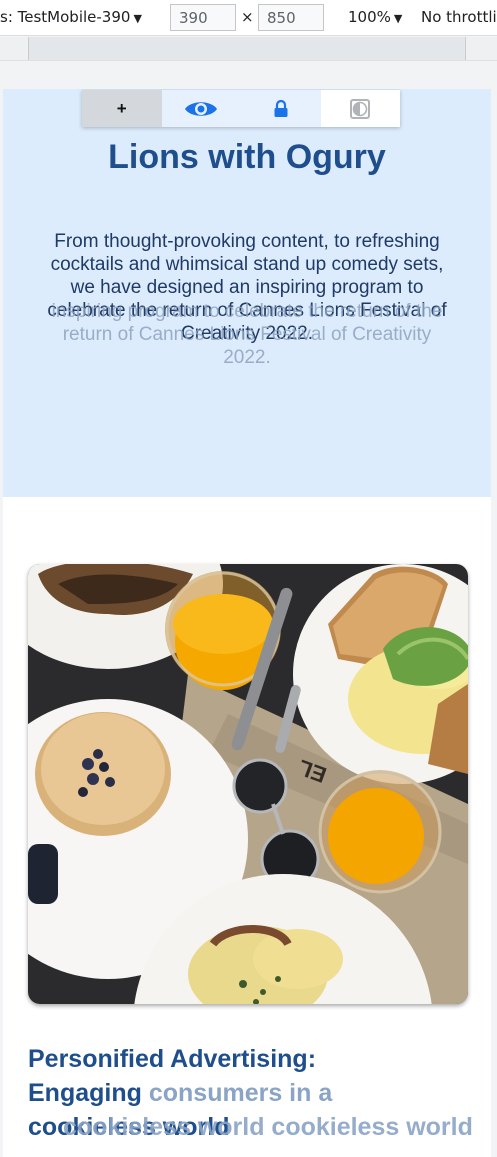  I want to click on lock-button, so click(281, 108).